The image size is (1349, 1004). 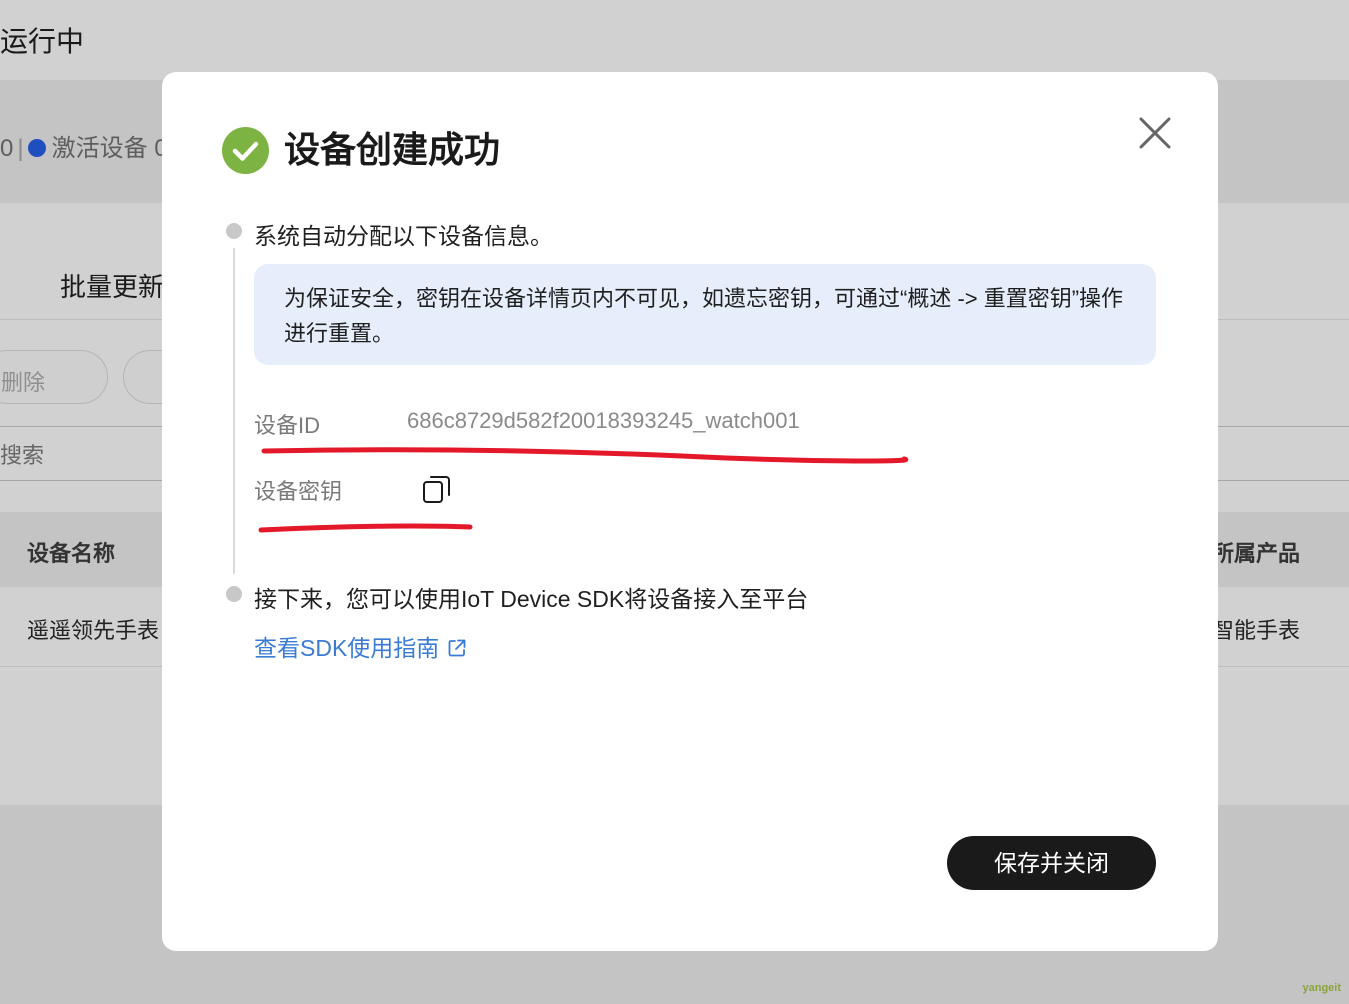 What do you see at coordinates (531, 599) in the screenshot?
I see `step2-text: 接下来，您可以使用IoT Device SDK将设备接入至平台` at bounding box center [531, 599].